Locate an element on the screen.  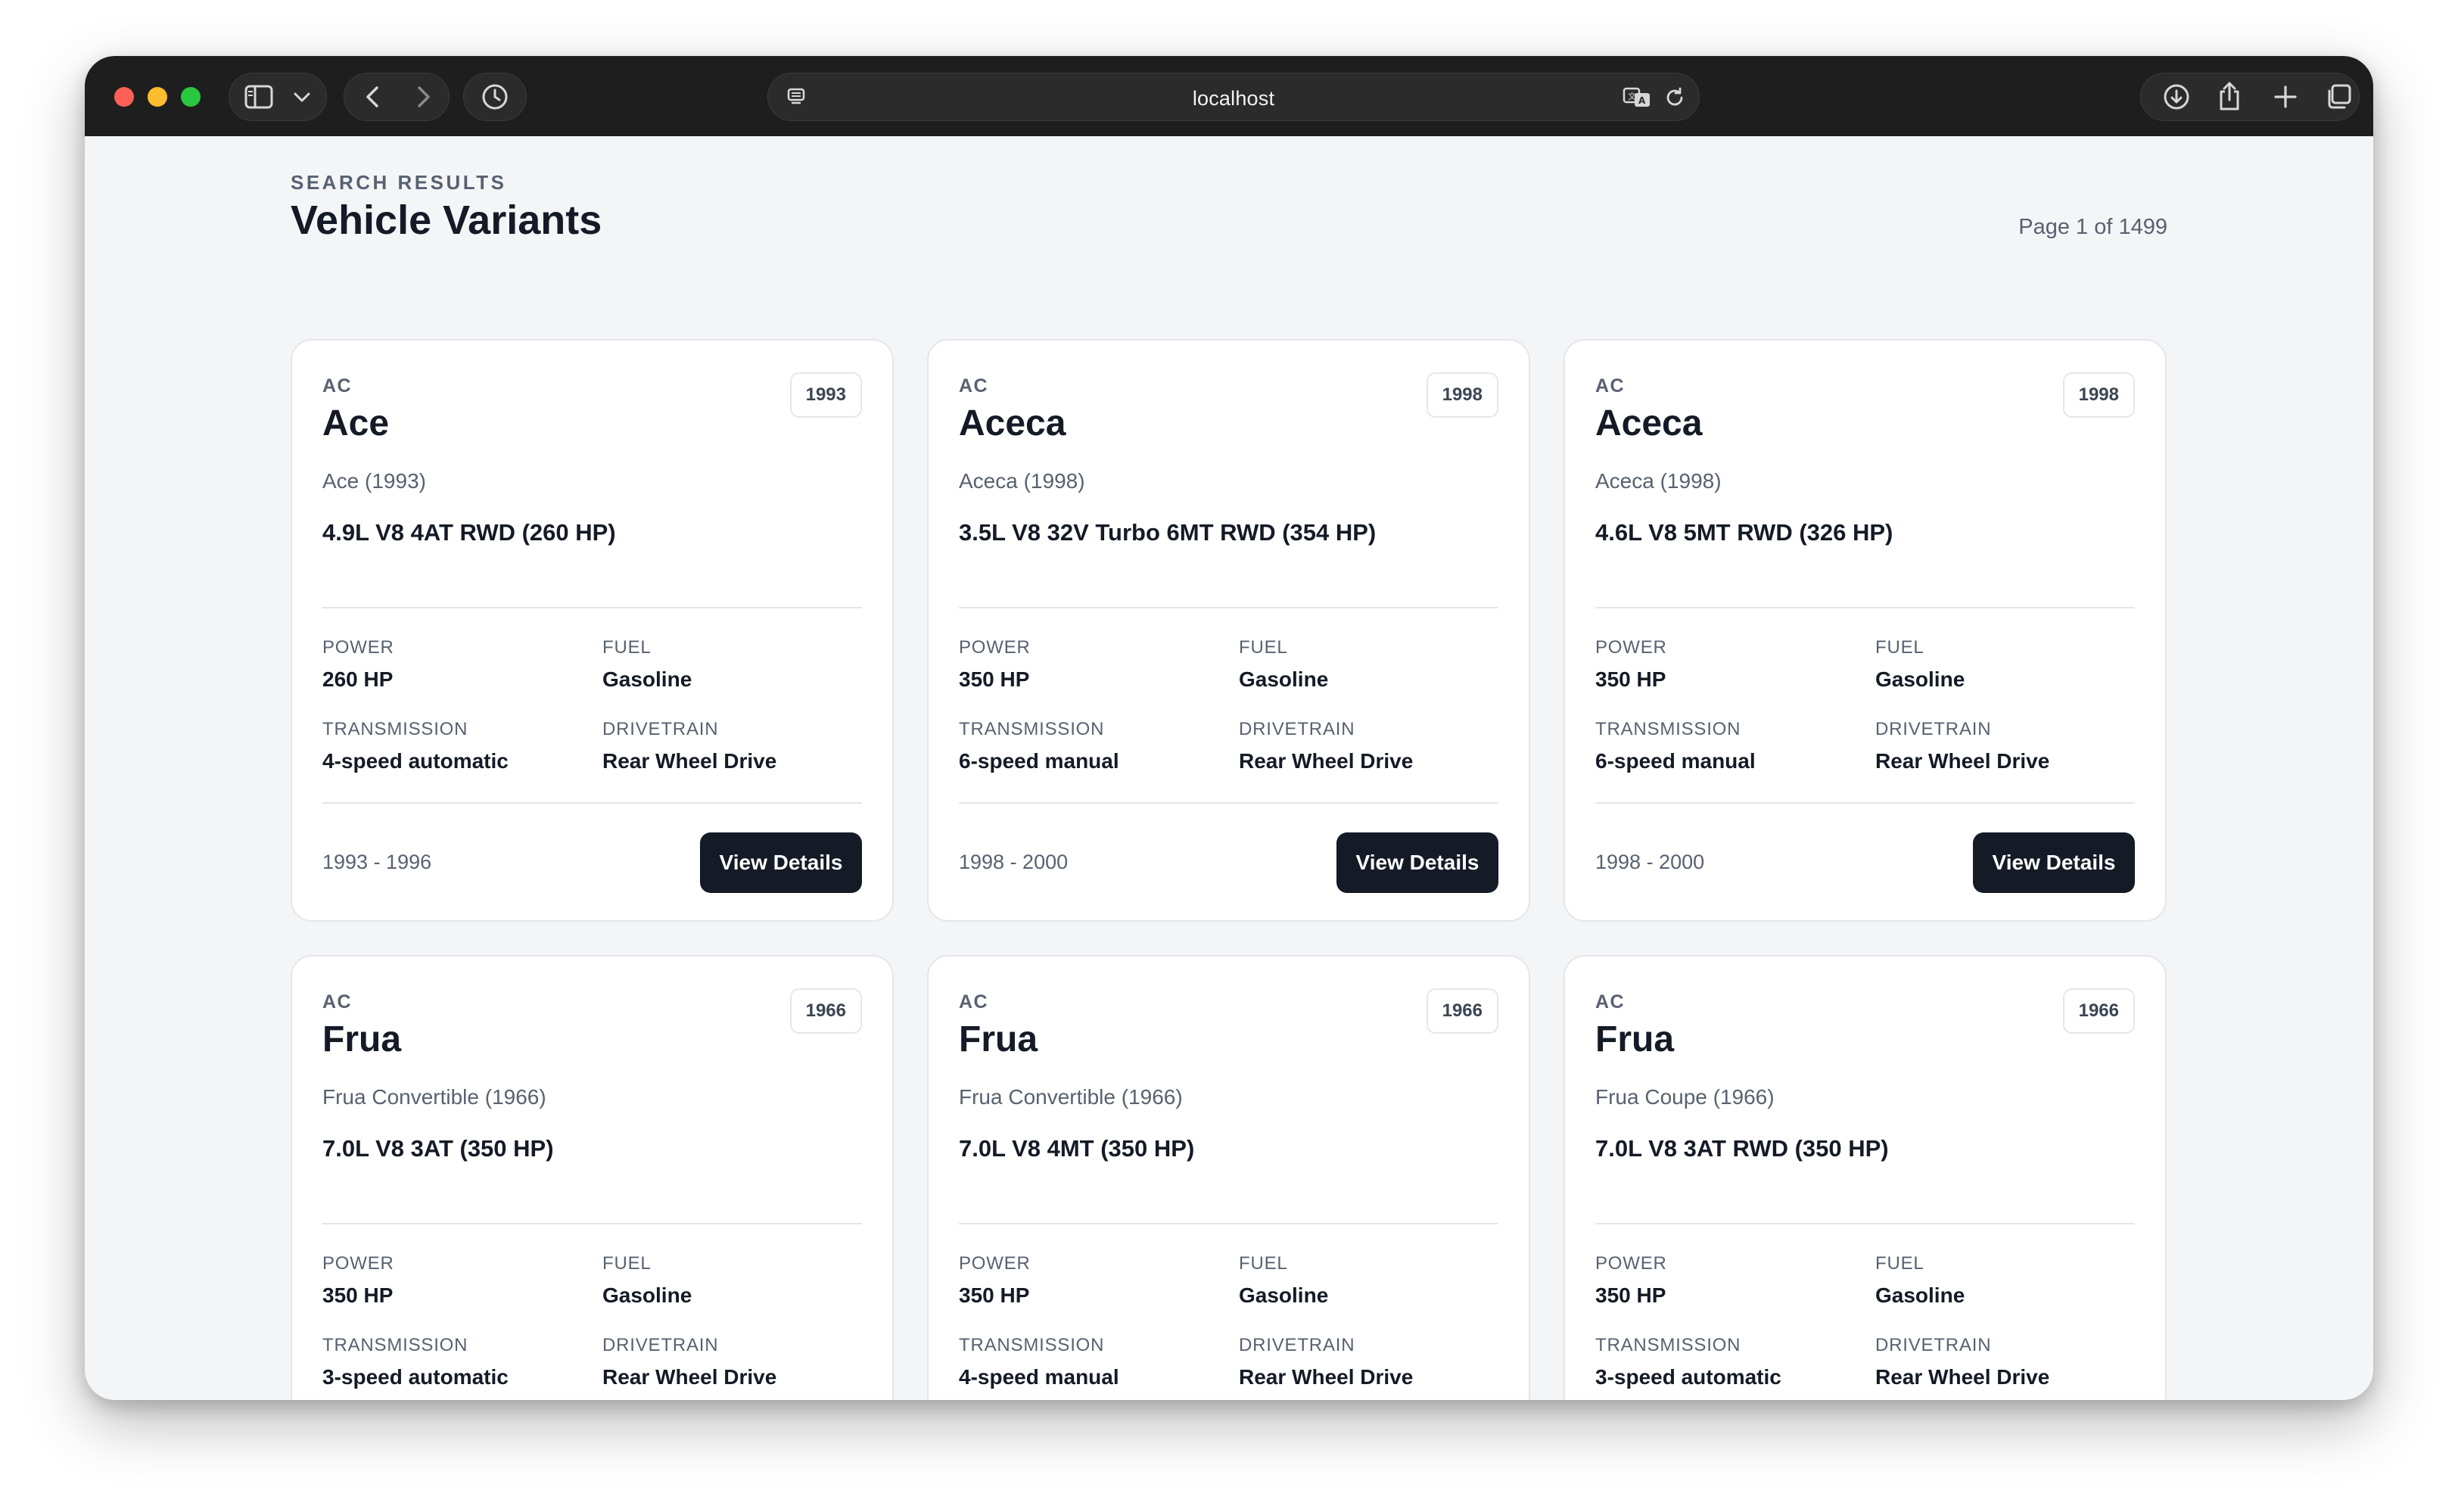
back-icon is located at coordinates (372, 96).